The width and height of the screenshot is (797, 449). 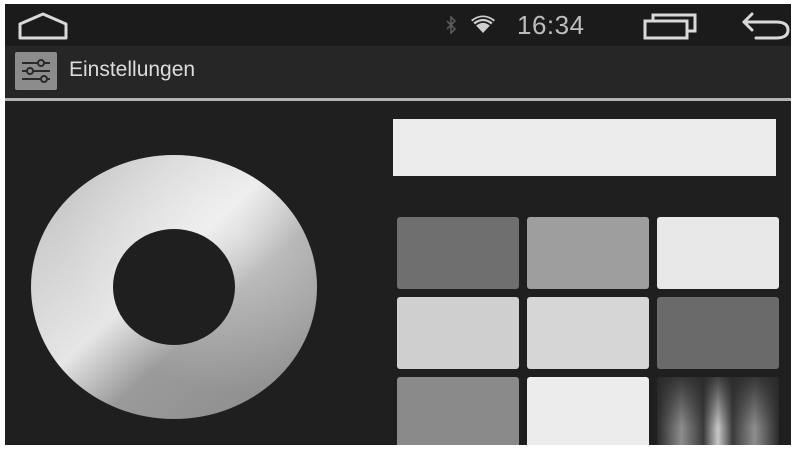 I want to click on settings-sliders-icon, so click(x=36, y=71).